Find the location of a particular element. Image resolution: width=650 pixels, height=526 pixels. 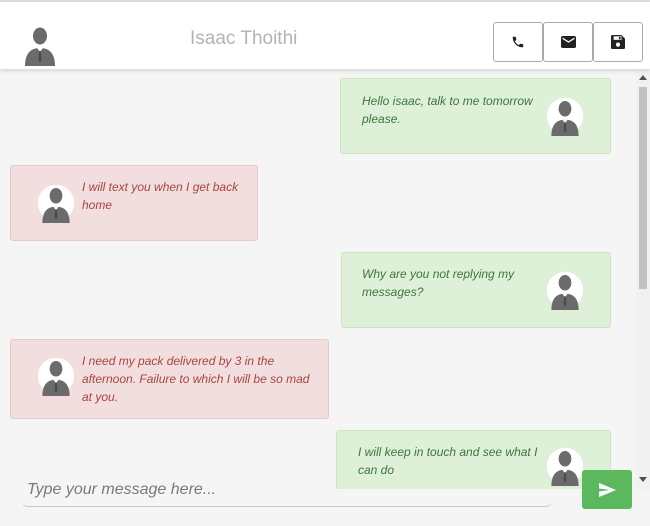

scrollbar-thumb is located at coordinates (643, 188).